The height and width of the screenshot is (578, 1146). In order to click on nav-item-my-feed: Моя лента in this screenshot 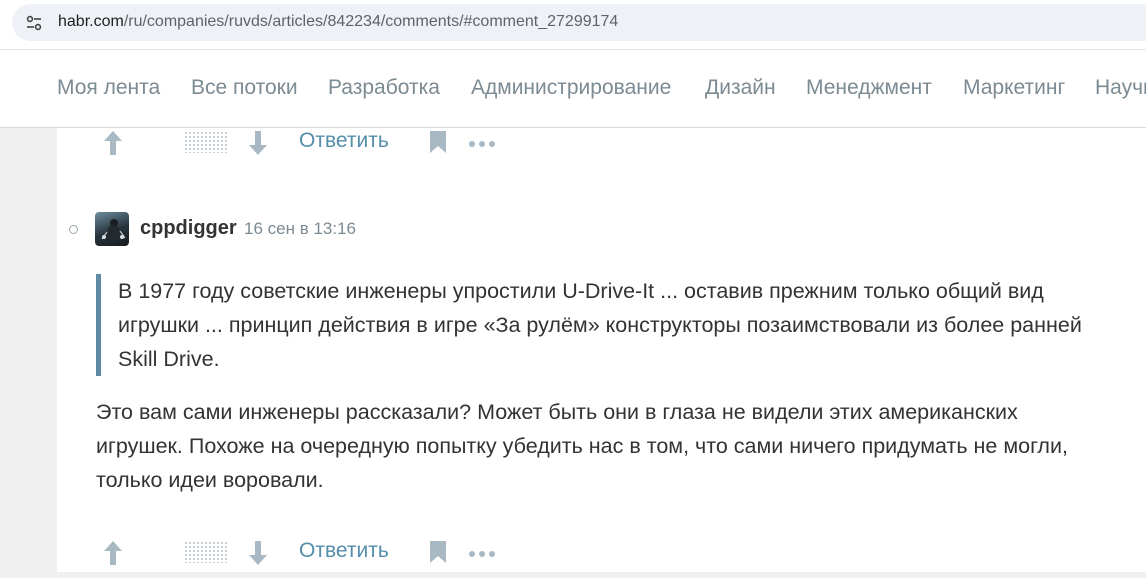, I will do `click(108, 88)`.